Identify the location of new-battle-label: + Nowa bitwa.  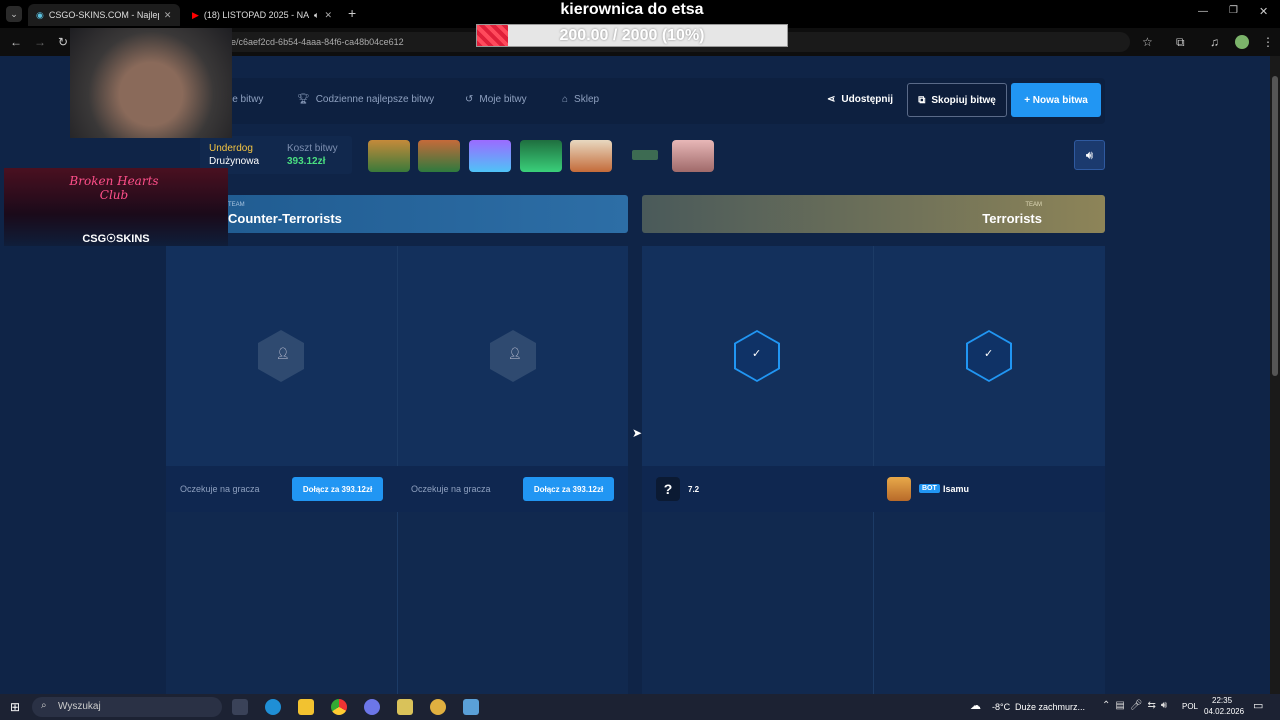
(1056, 100).